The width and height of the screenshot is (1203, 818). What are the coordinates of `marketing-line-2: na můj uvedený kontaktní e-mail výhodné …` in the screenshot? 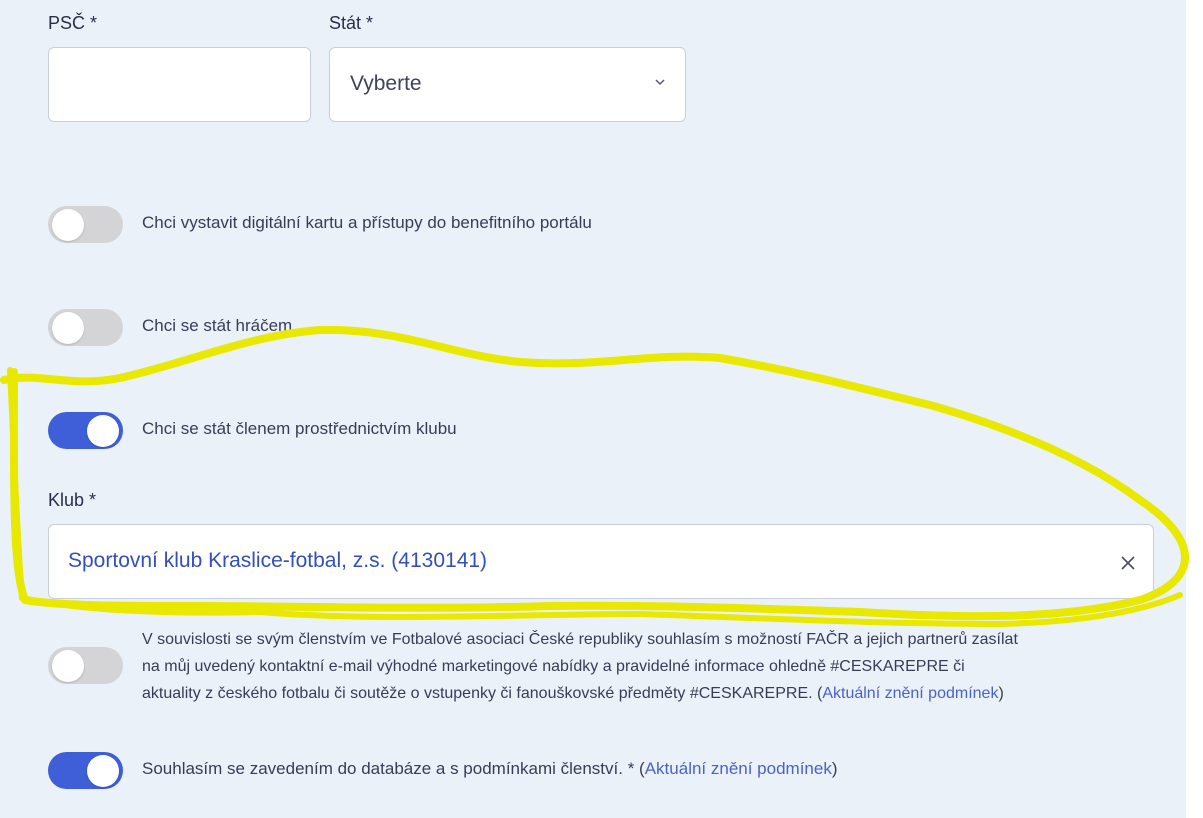 It's located at (553, 666).